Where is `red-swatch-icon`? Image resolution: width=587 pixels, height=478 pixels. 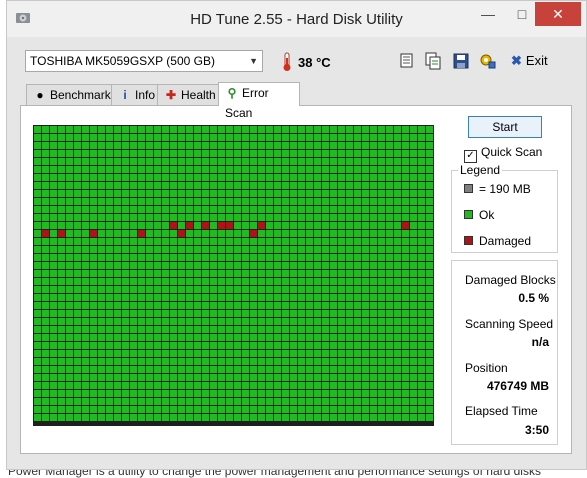
red-swatch-icon is located at coordinates (468, 240).